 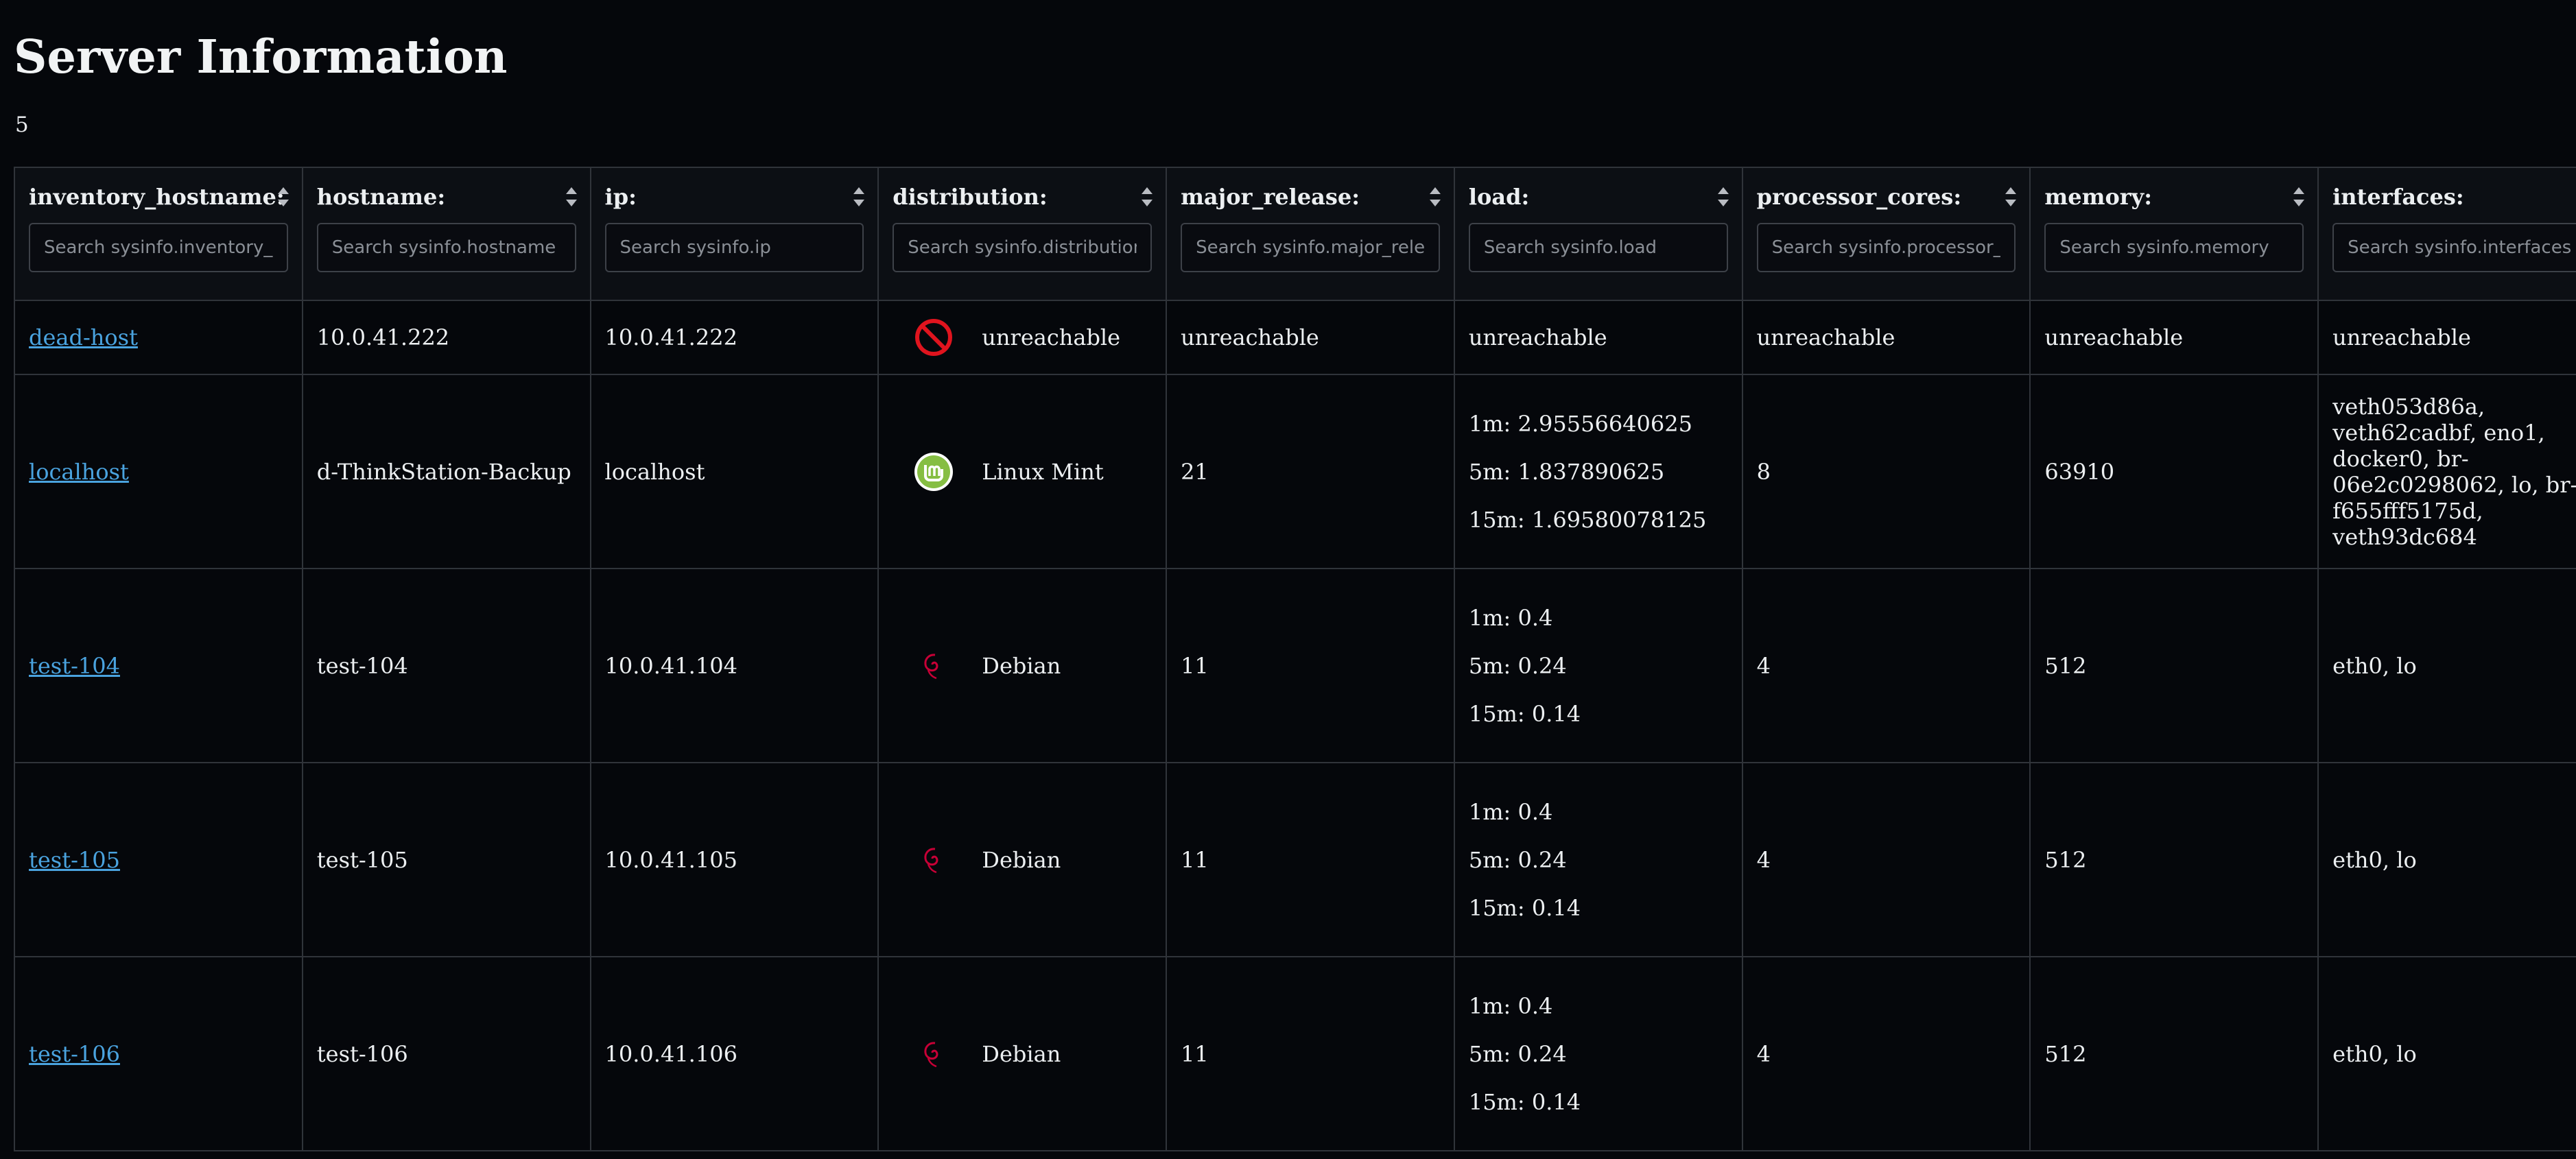 What do you see at coordinates (446, 1053) in the screenshot?
I see `hostname-cell: test-106` at bounding box center [446, 1053].